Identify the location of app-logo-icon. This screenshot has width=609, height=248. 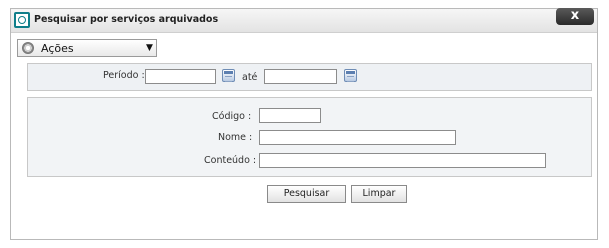
(22, 20).